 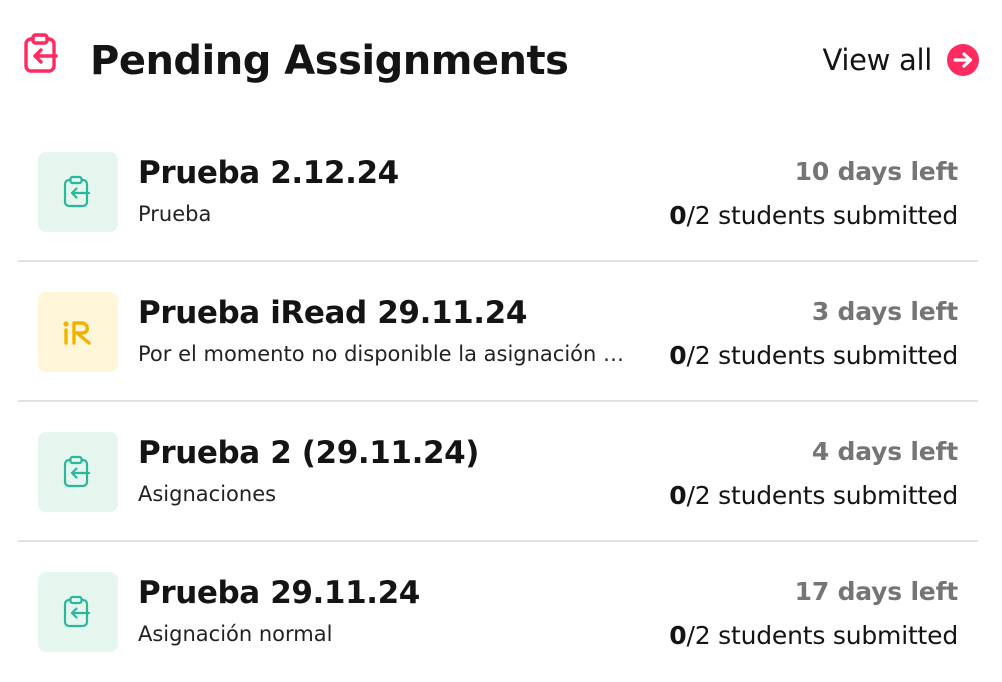 I want to click on view-all-link: View all, so click(x=901, y=60).